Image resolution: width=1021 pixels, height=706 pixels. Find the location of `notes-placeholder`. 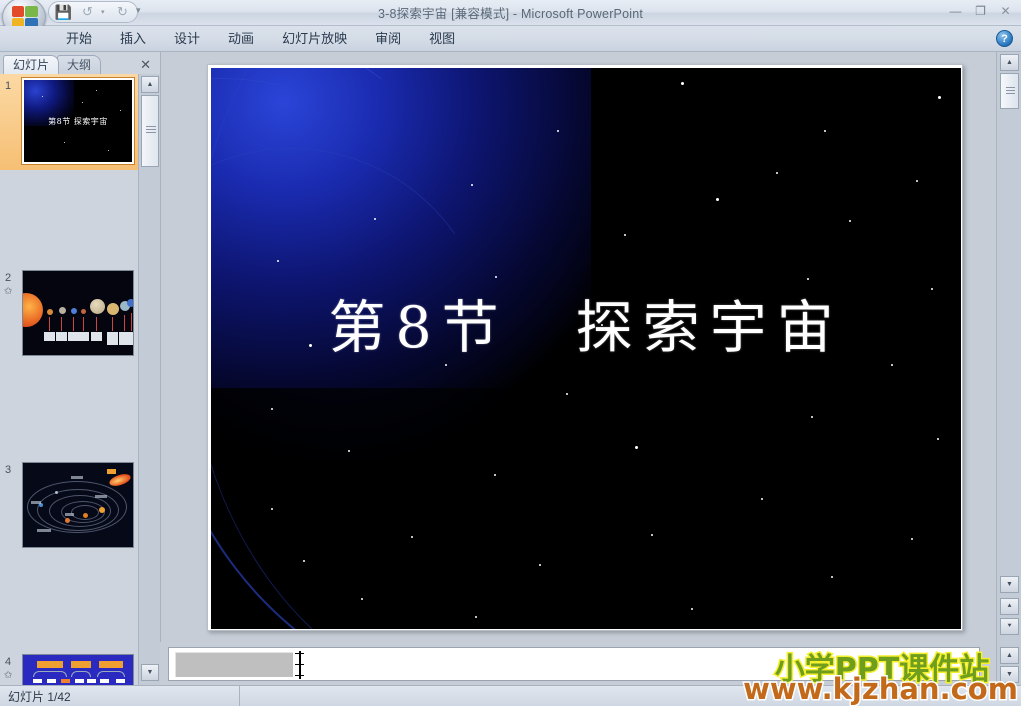

notes-placeholder is located at coordinates (234, 664).